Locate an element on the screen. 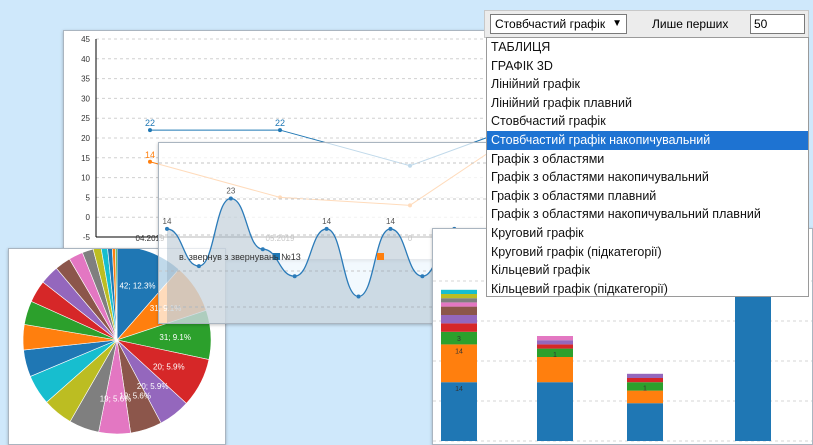 Image resolution: width=813 pixels, height=445 pixels. legend-swatch is located at coordinates (380, 256).